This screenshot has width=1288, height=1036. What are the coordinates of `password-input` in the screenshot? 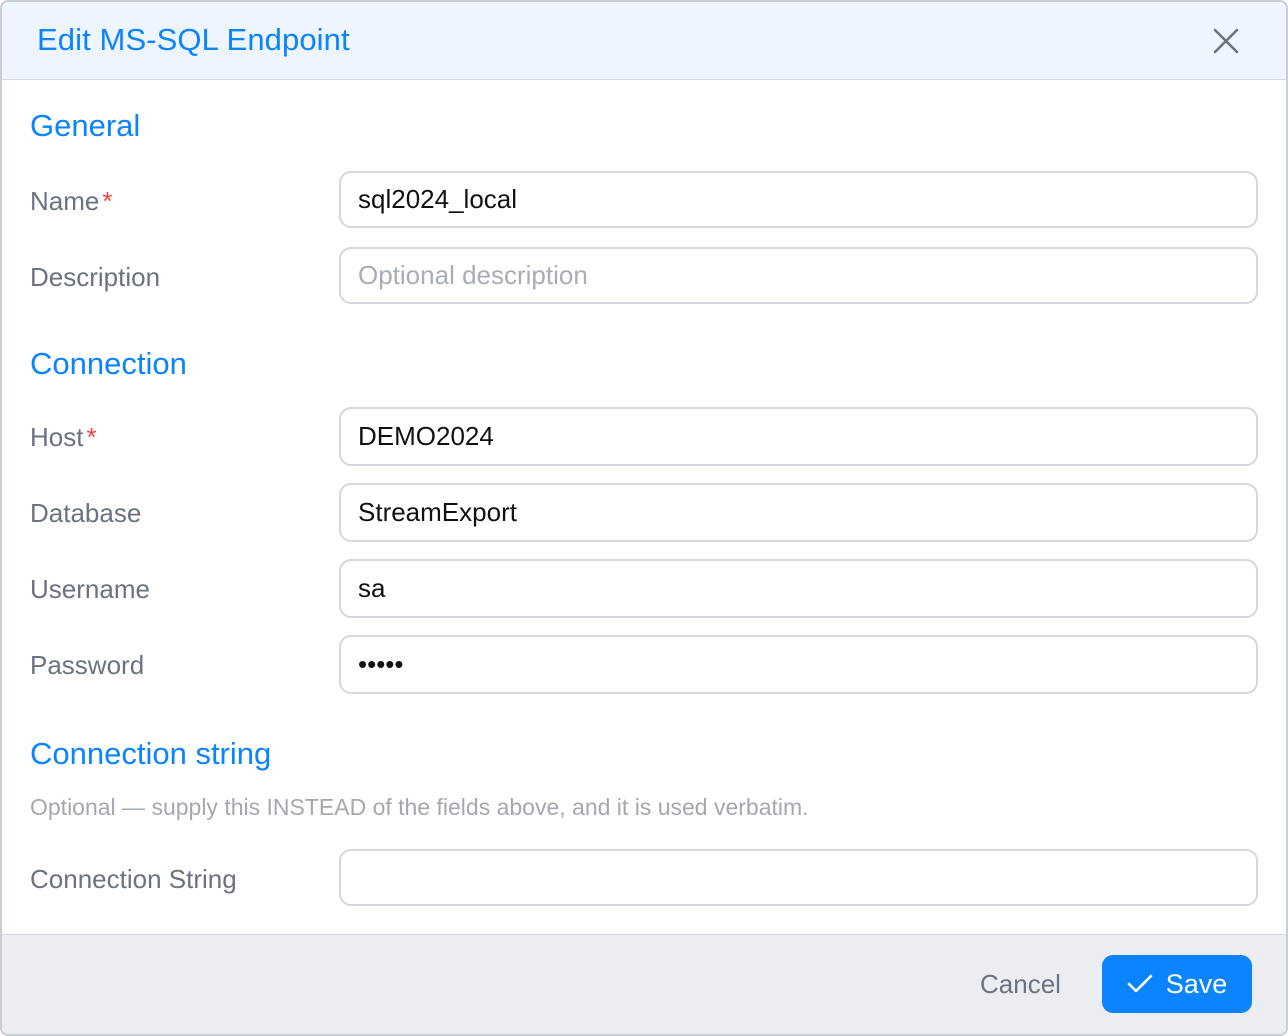 It's located at (798, 664).